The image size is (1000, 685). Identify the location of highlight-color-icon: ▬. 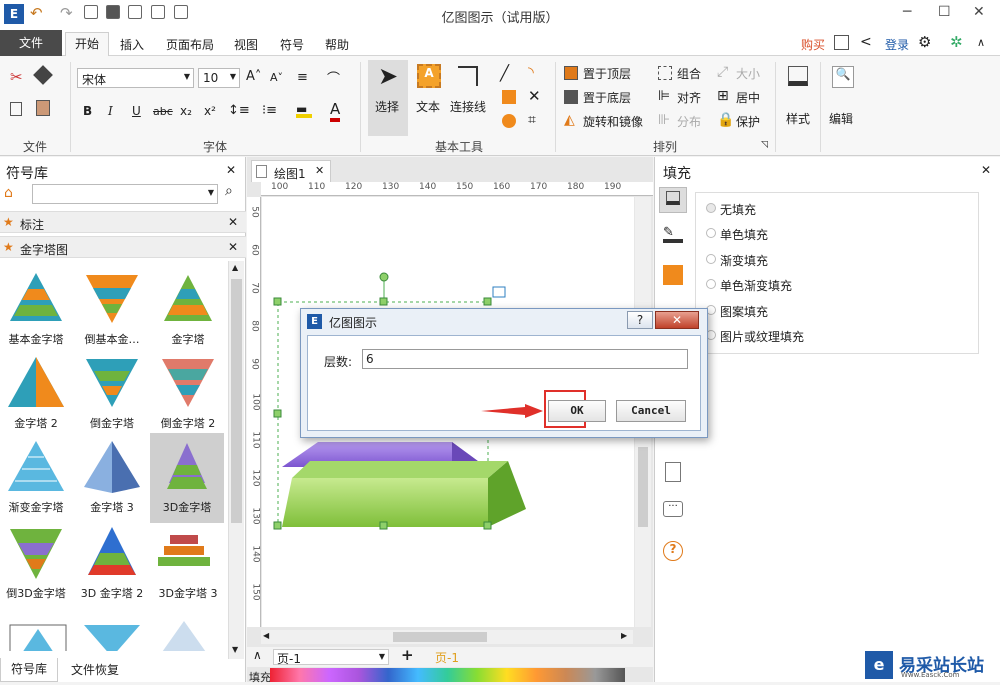
(304, 110).